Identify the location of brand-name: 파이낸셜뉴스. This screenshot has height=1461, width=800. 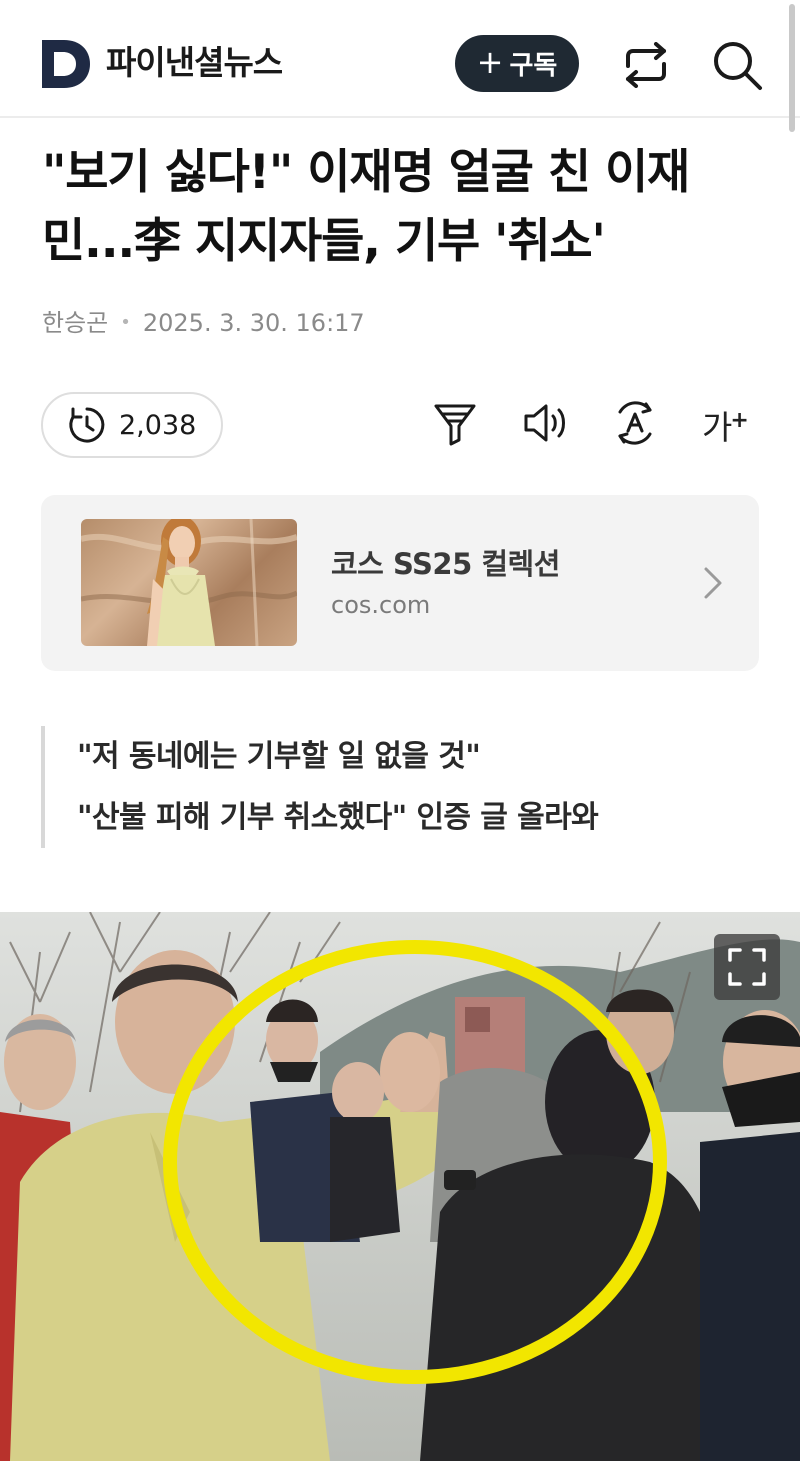
(194, 63).